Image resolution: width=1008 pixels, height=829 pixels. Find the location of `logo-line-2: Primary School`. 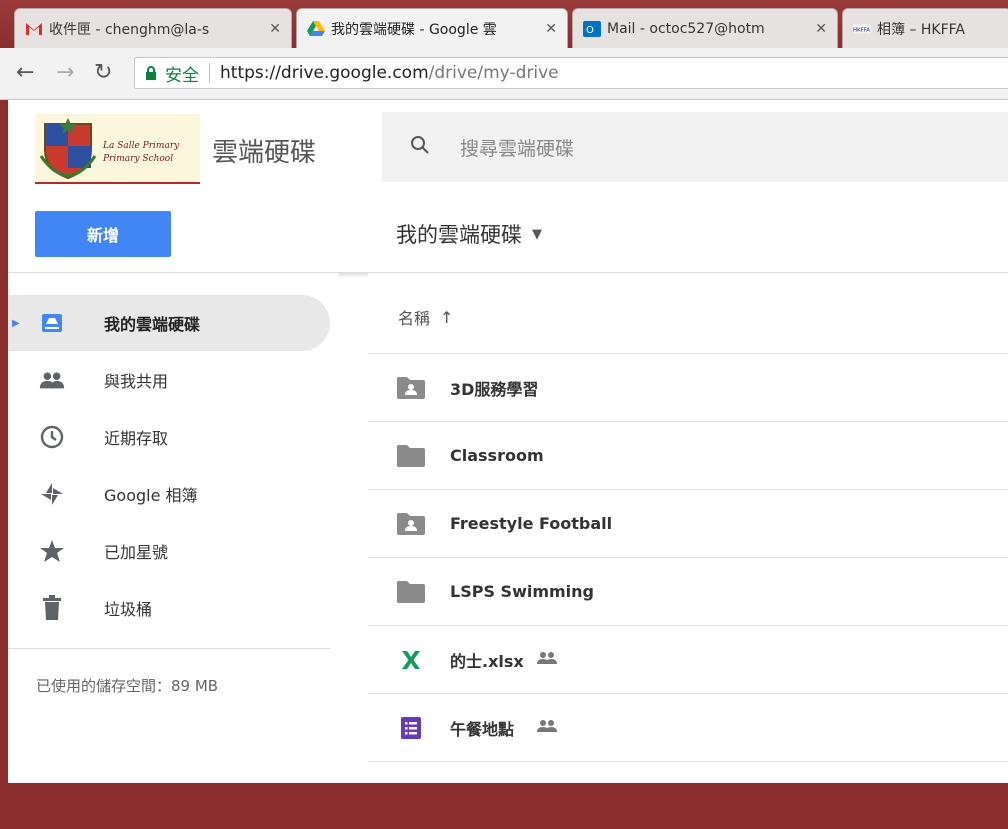

logo-line-2: Primary School is located at coordinates (138, 159).